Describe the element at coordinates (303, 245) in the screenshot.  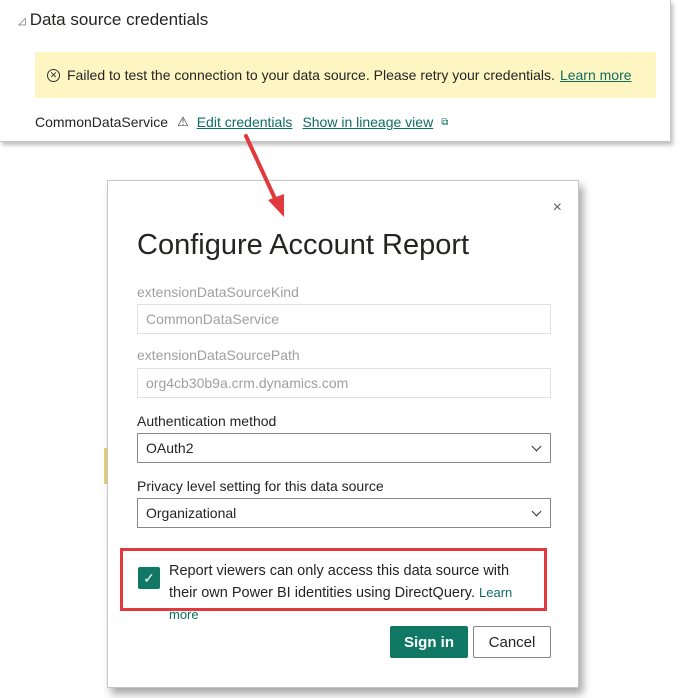
I see `dialog-title: Configure Account Report` at that location.